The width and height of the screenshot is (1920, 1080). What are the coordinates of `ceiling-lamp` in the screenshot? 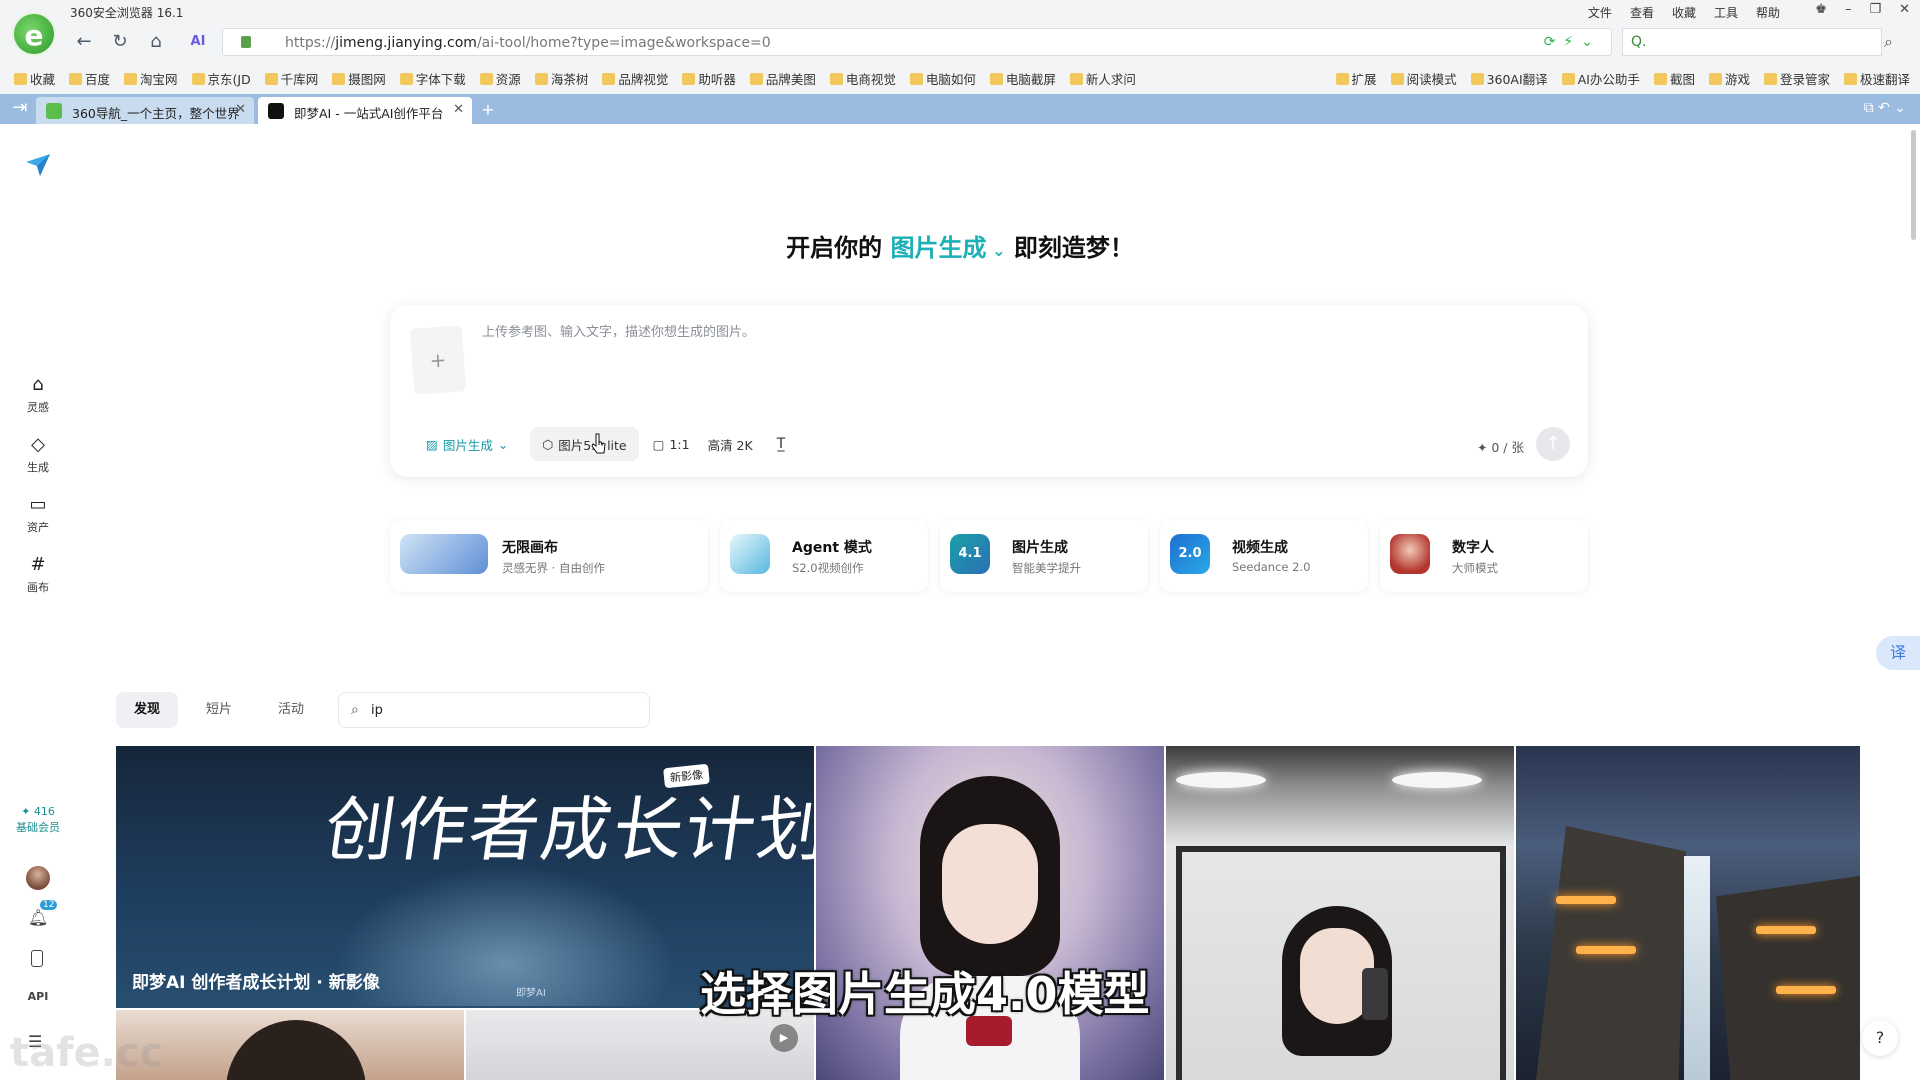 It's located at (1437, 780).